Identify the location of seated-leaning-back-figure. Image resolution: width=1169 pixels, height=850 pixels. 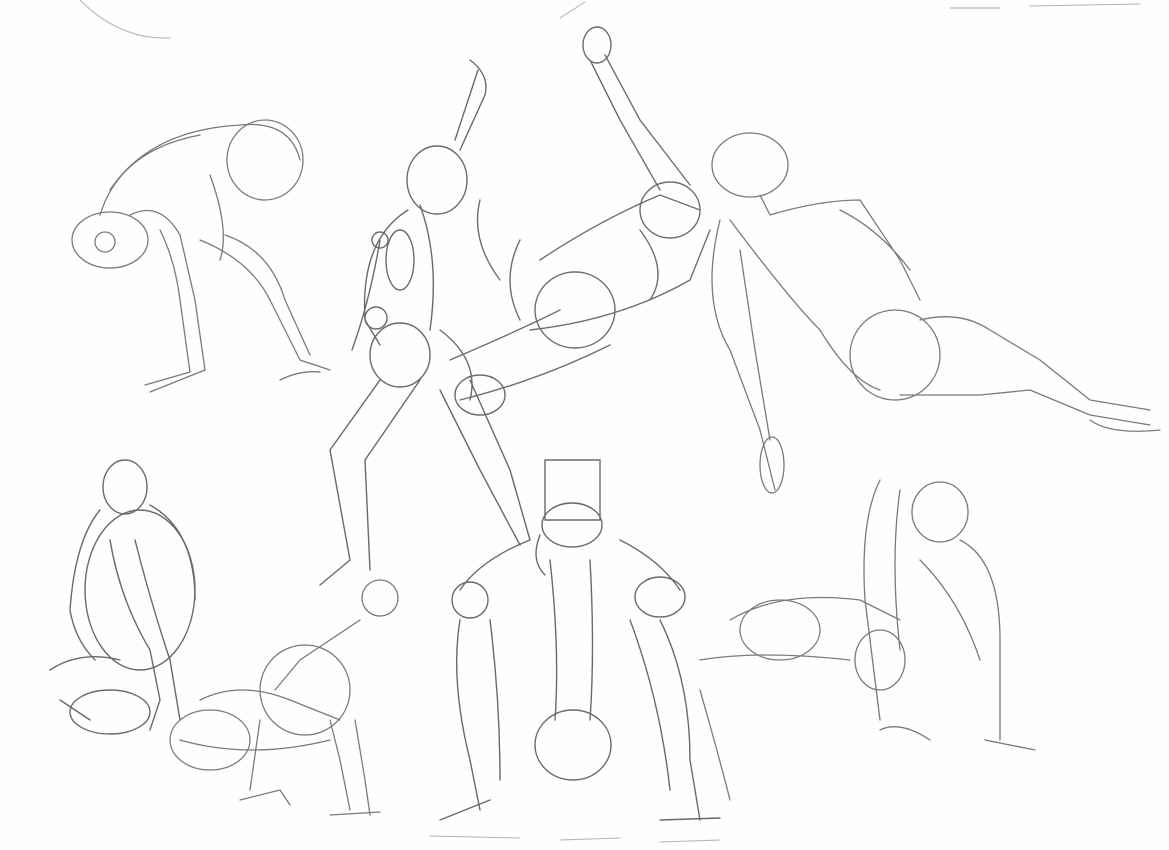
(867, 640).